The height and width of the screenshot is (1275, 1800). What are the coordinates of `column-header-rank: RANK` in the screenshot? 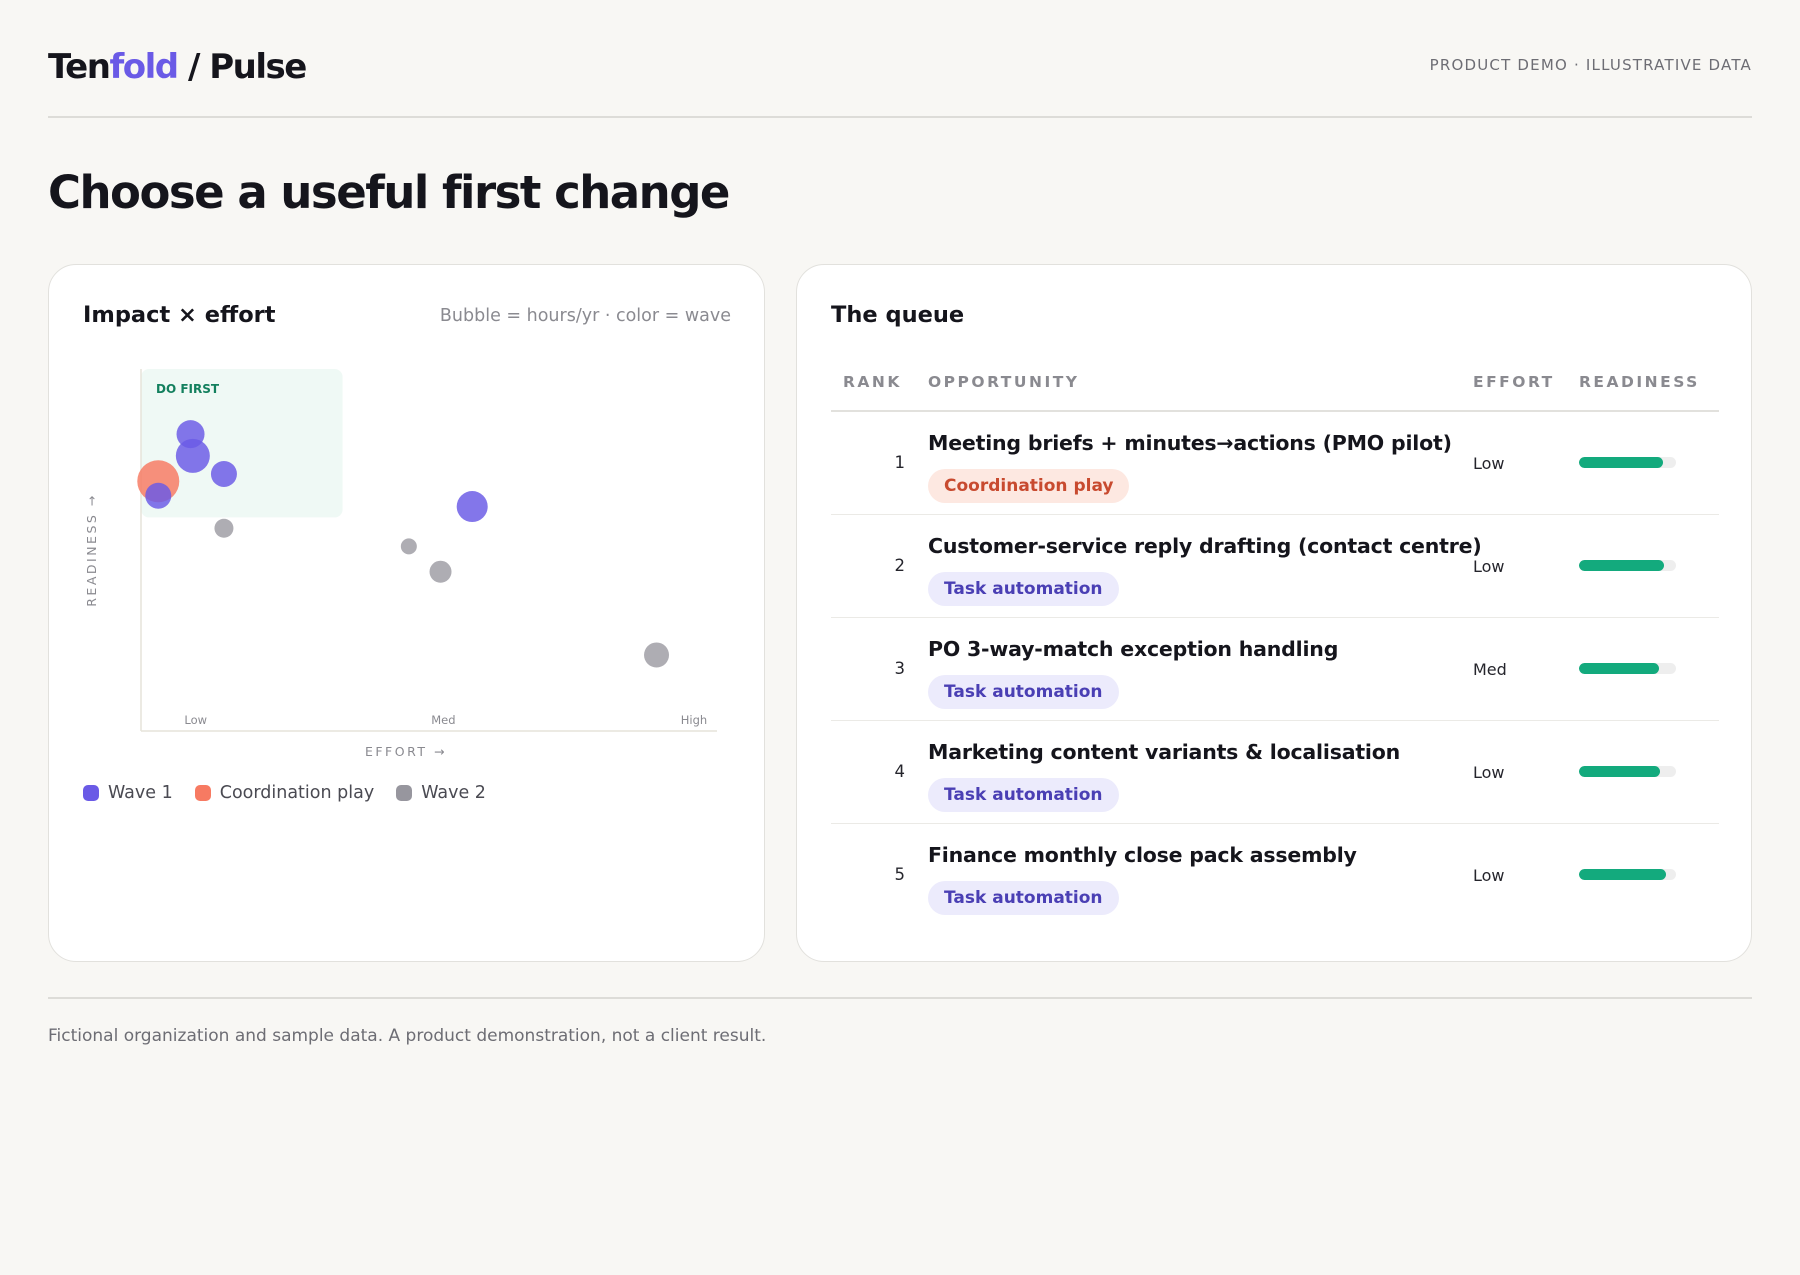 It's located at (872, 382).